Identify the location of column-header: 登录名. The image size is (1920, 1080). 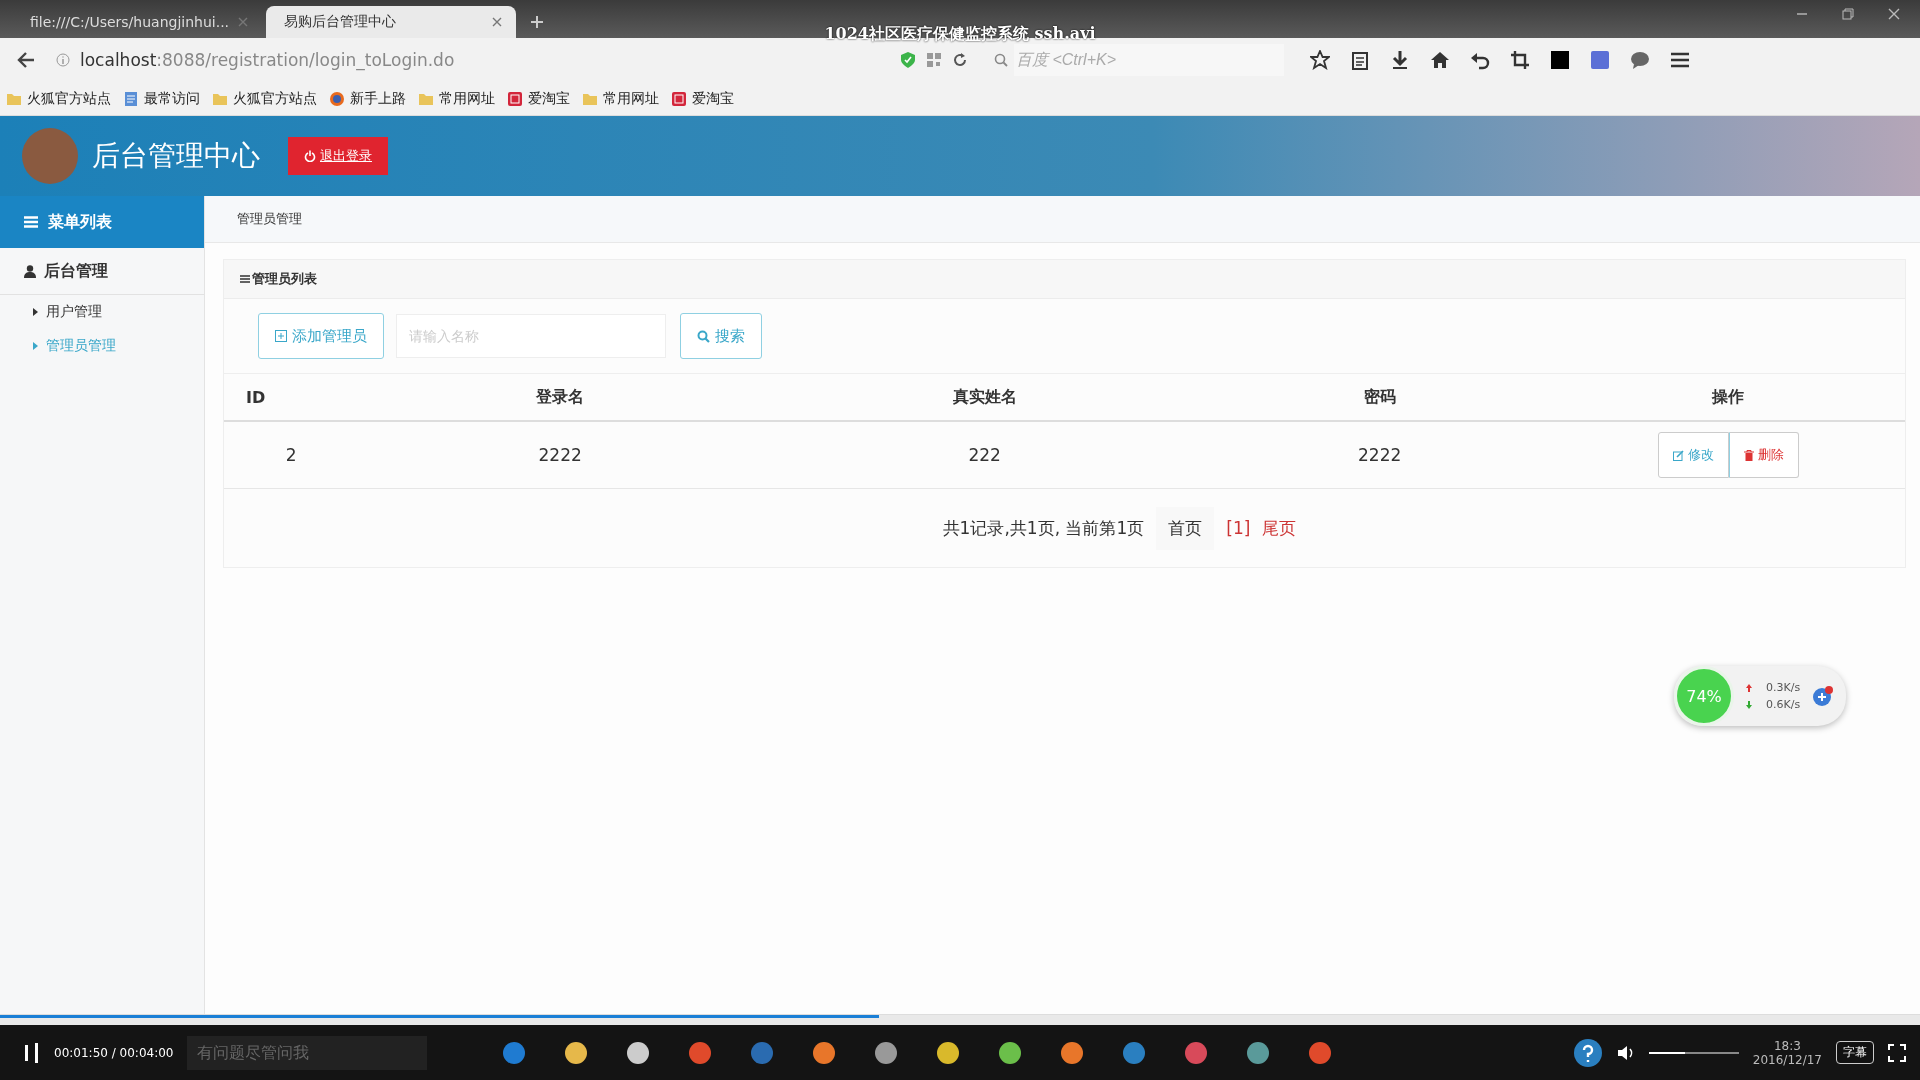
(560, 397).